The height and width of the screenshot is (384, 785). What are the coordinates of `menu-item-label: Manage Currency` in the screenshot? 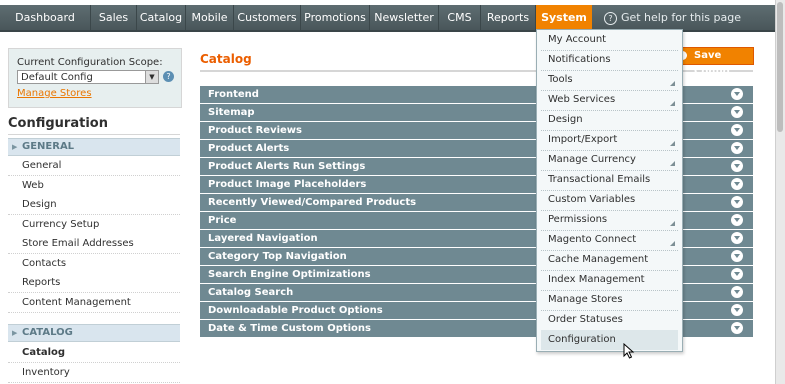 It's located at (592, 159).